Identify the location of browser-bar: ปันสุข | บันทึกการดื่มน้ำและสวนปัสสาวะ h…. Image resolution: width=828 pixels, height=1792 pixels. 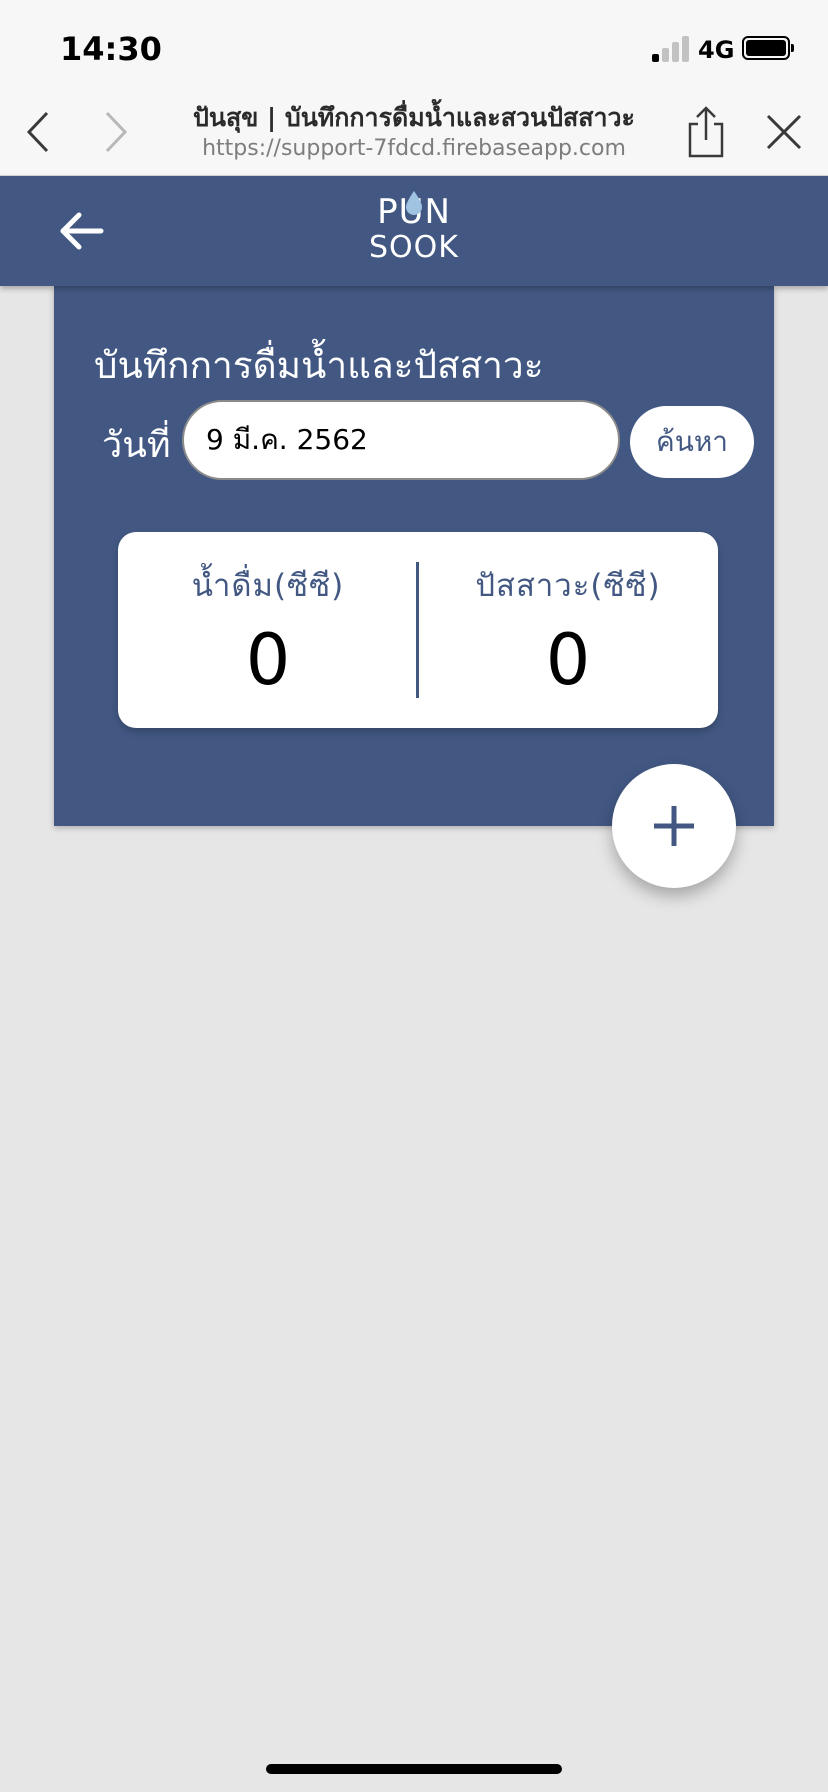
(414, 132).